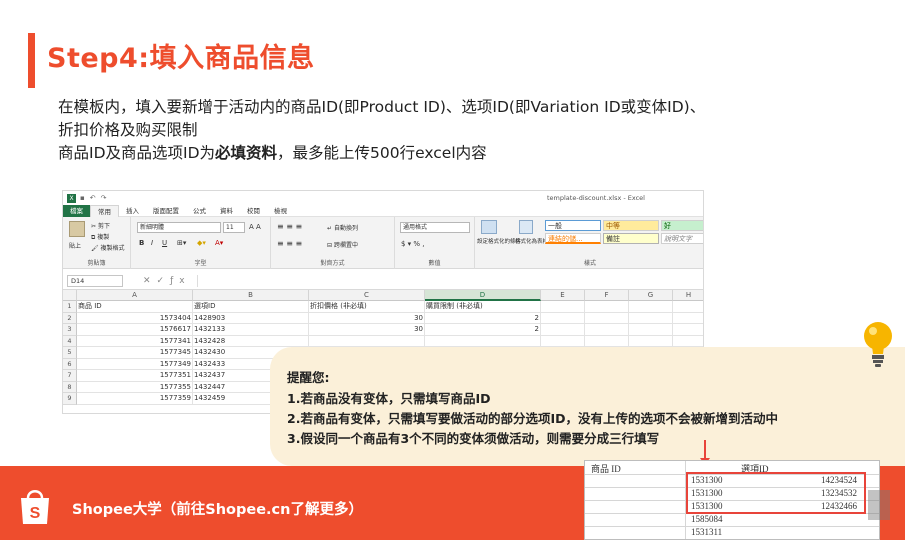 The height and width of the screenshot is (540, 905). What do you see at coordinates (104, 210) in the screenshot?
I see `tab-home: 常用` at bounding box center [104, 210].